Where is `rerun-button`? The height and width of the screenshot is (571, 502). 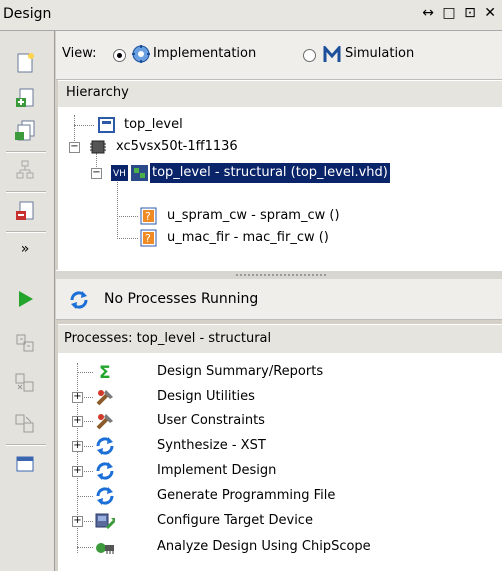 rerun-button is located at coordinates (25, 343).